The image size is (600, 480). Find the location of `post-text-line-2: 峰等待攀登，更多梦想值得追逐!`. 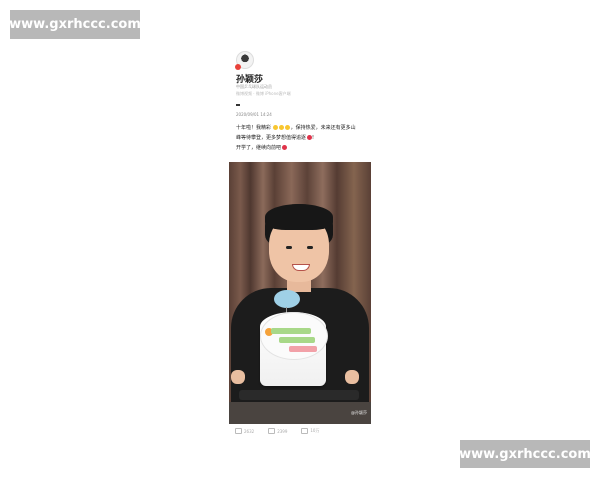

post-text-line-2: 峰等待攀登，更多梦想值得追逐! is located at coordinates (275, 138).